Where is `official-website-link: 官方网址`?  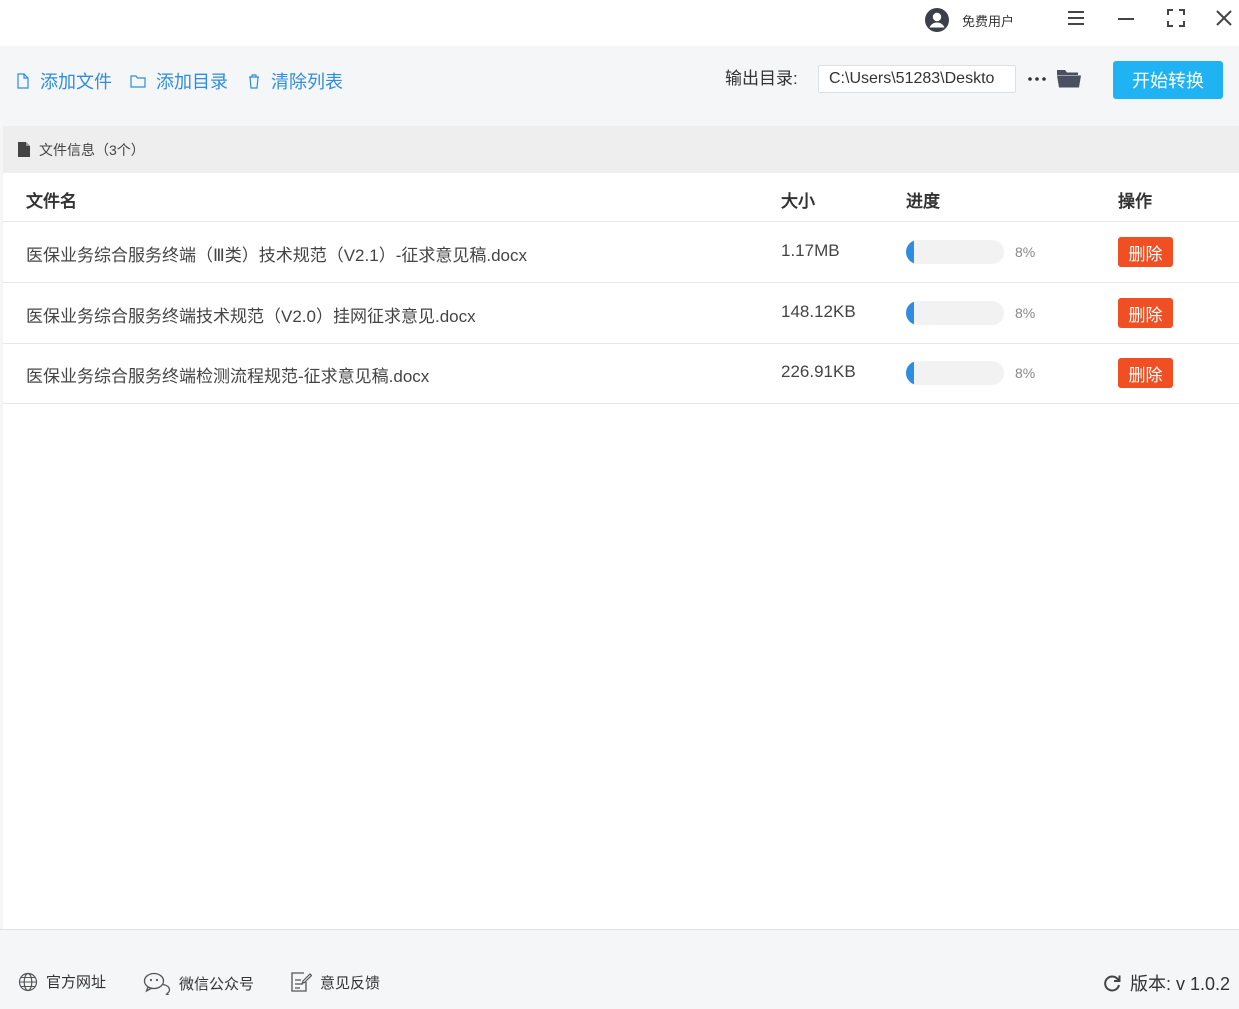
official-website-link: 官方网址 is located at coordinates (62, 981).